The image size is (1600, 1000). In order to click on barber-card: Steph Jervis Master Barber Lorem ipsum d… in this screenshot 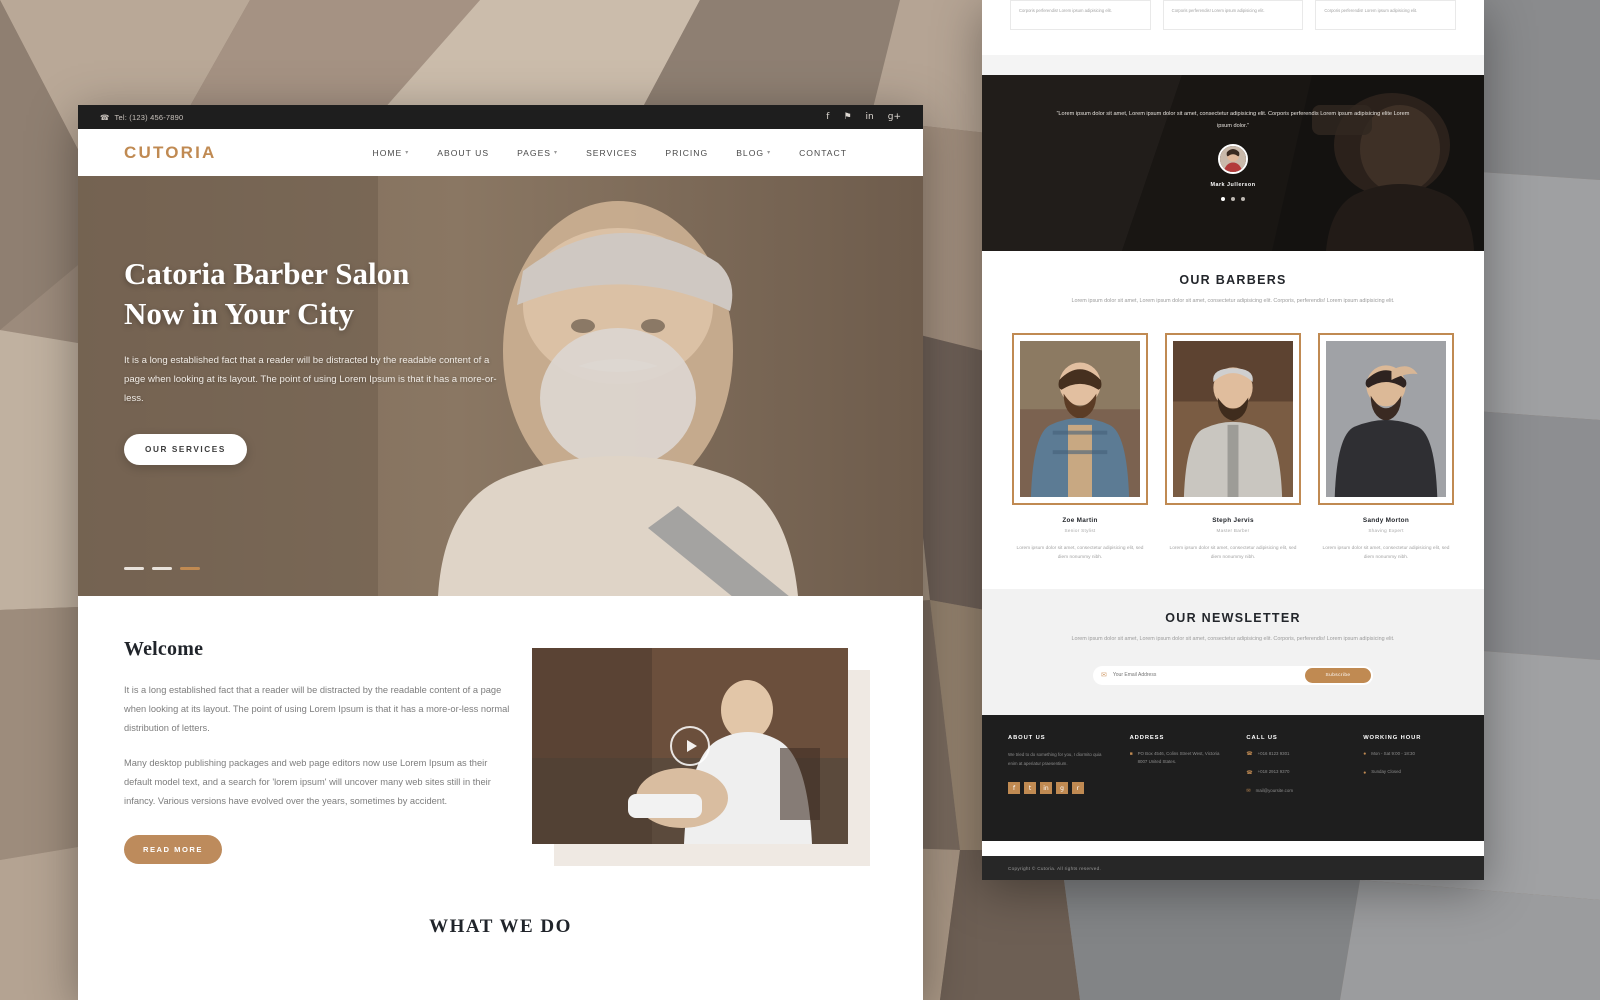, I will do `click(1233, 448)`.